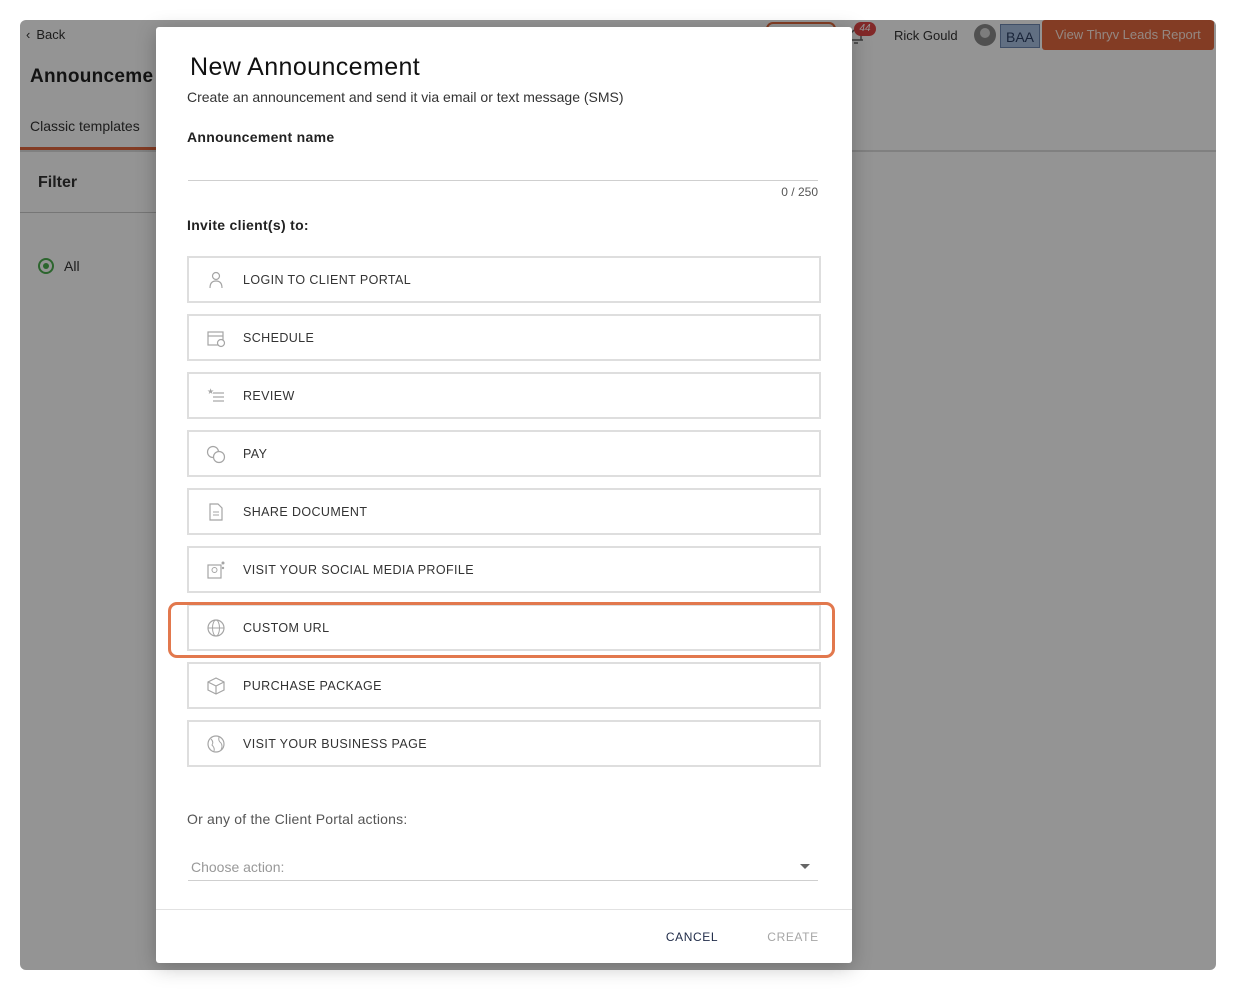 This screenshot has height=990, width=1234. I want to click on option-pay: PAY, so click(504, 453).